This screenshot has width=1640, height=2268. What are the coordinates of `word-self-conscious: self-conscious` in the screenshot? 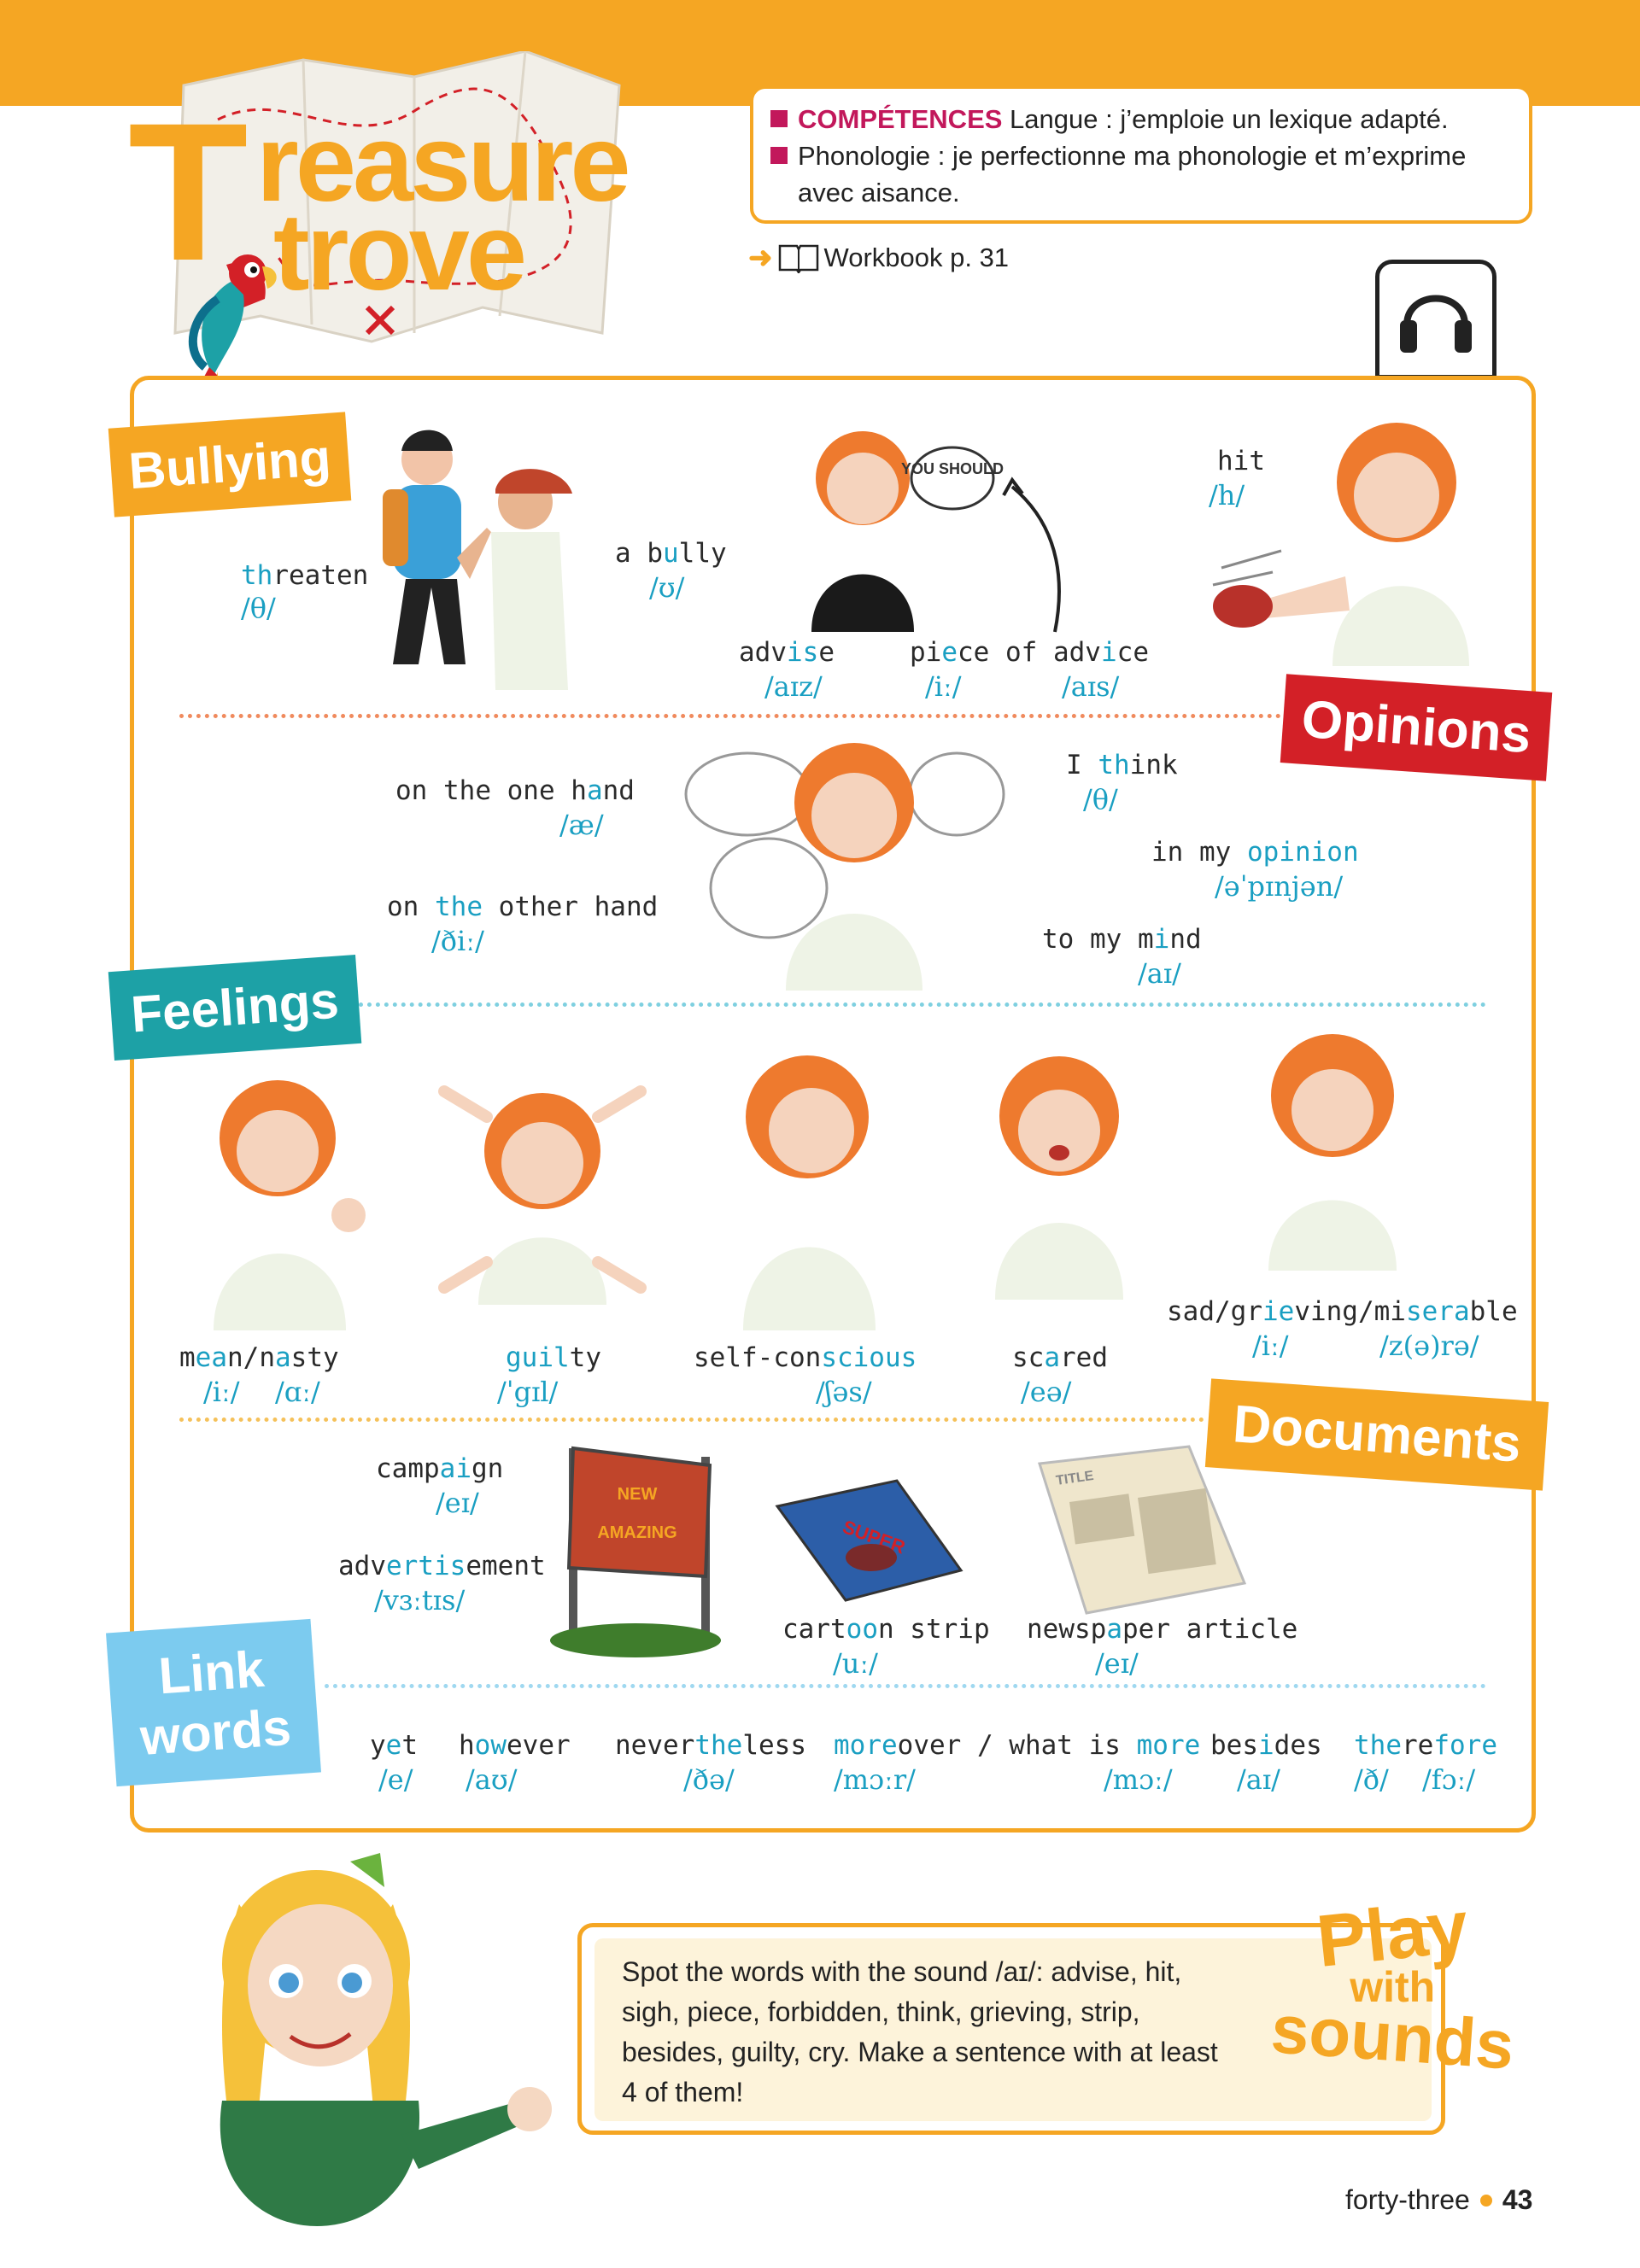 It's located at (805, 1357).